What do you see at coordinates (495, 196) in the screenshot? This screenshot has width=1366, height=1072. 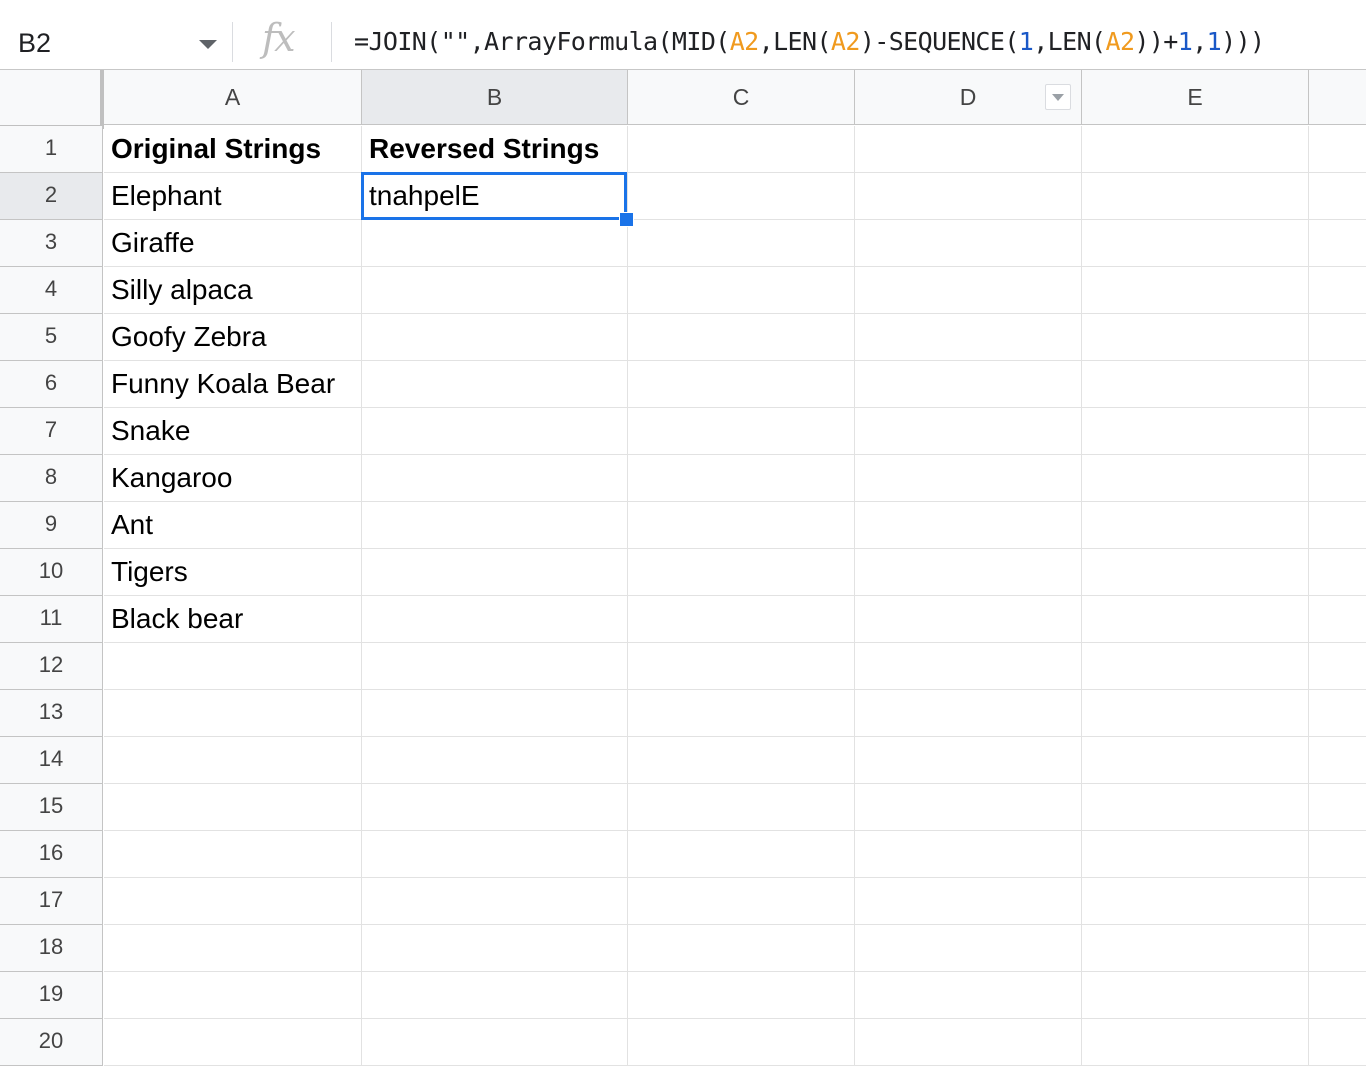 I see `cell-b2: tnahpelE` at bounding box center [495, 196].